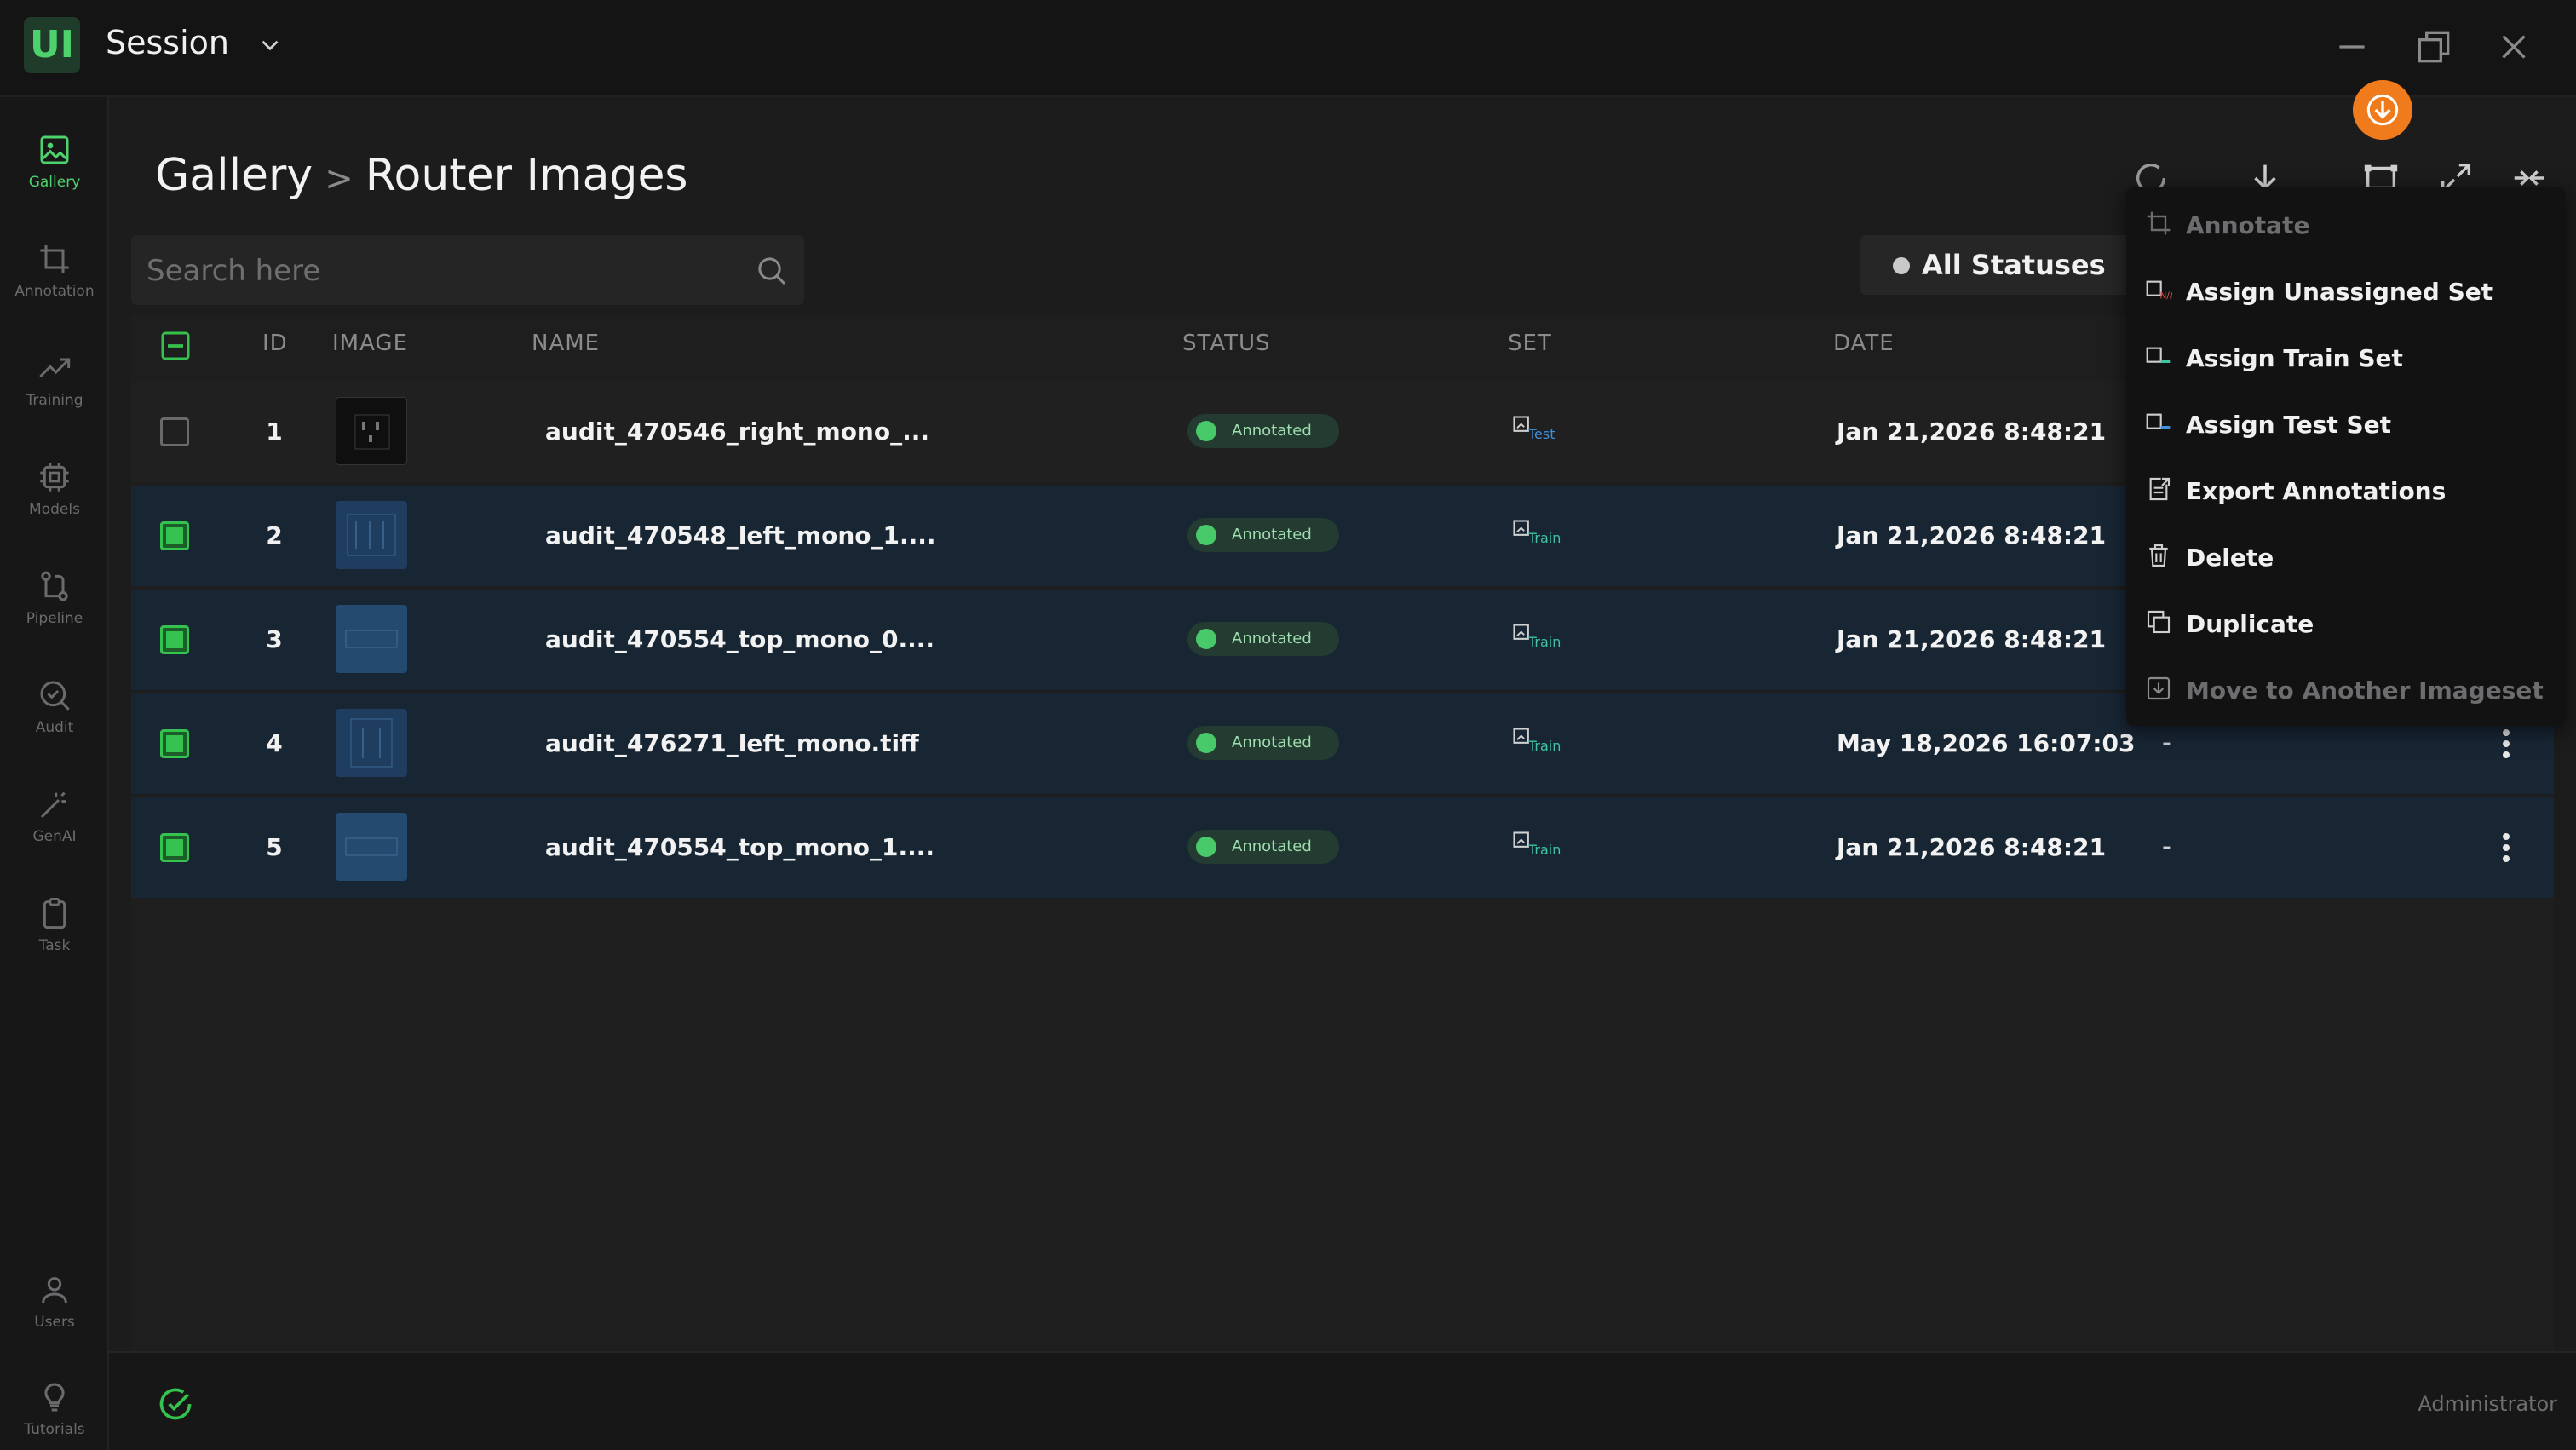 This screenshot has width=2576, height=1450. What do you see at coordinates (55, 497) in the screenshot?
I see `sidebar-item-models: Models` at bounding box center [55, 497].